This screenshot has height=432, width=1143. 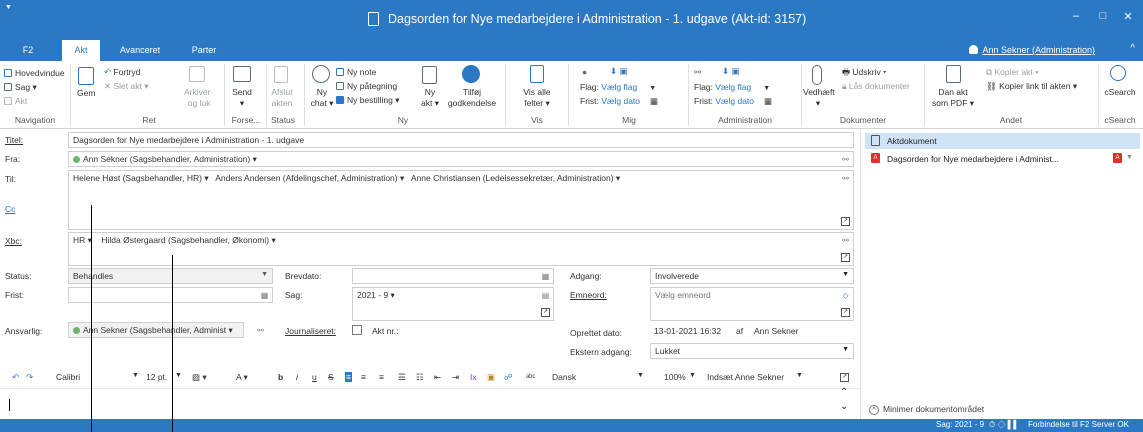 I want to click on quick-access-menu: ▼, so click(x=8, y=7).